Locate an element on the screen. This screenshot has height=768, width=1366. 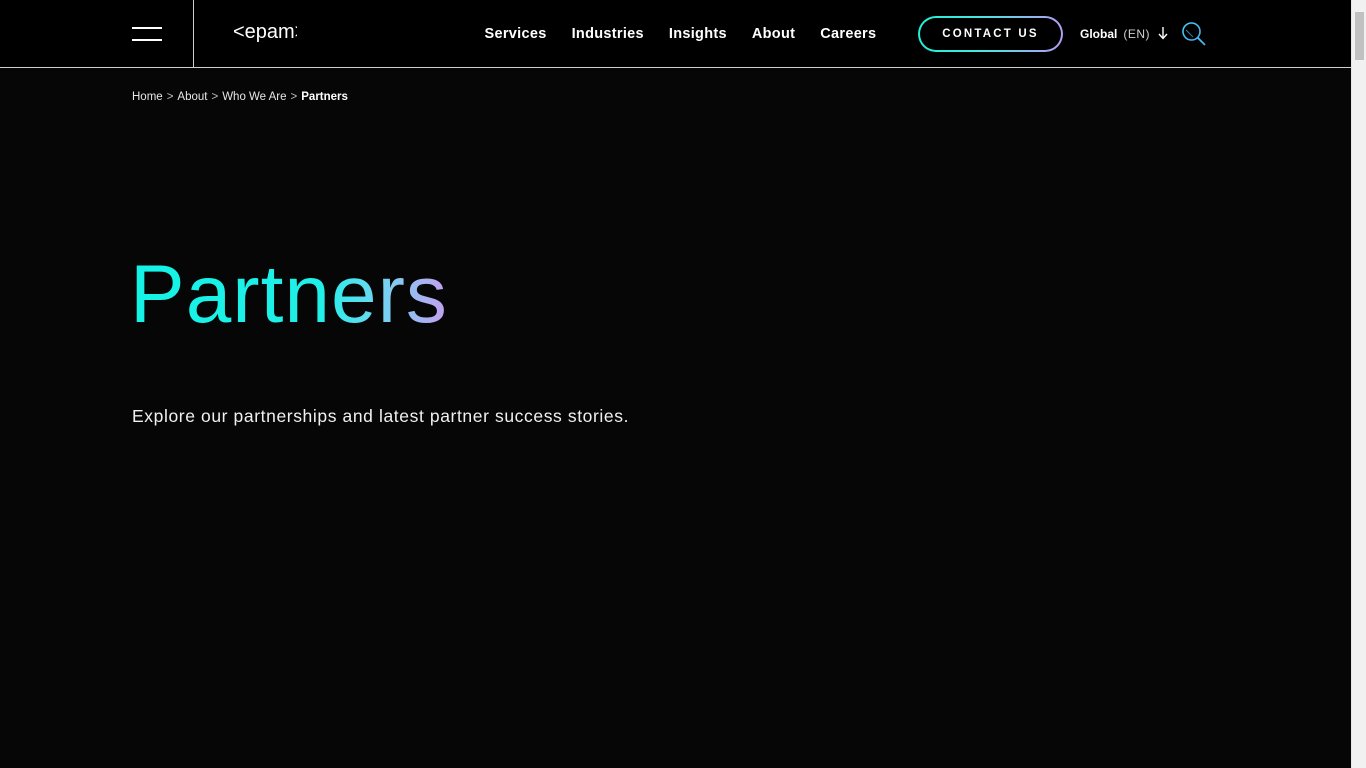
search-icon is located at coordinates (1194, 34).